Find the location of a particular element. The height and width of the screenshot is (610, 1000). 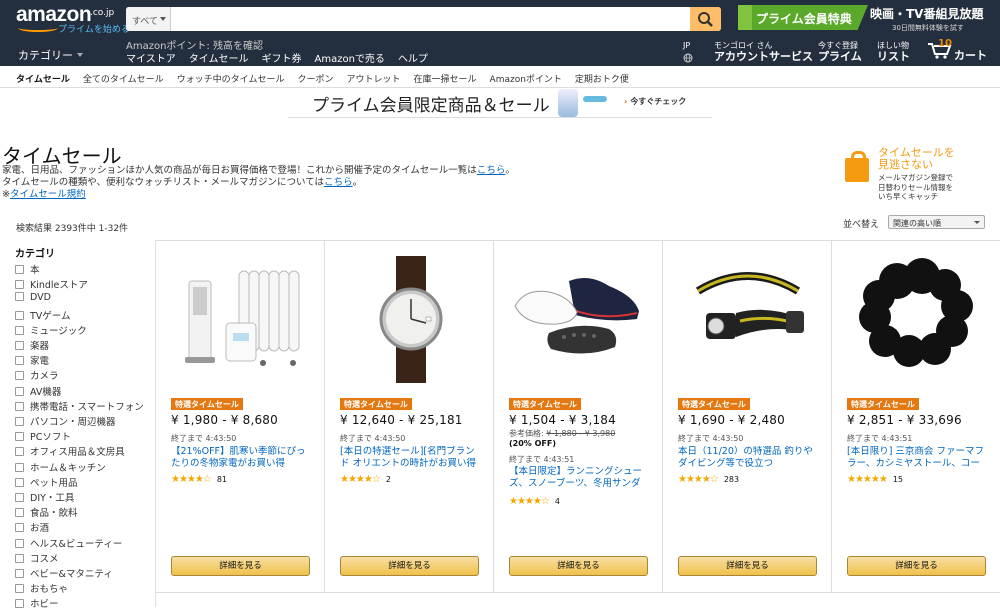

sidebar-category-item: 楽器 is located at coordinates (32, 345).